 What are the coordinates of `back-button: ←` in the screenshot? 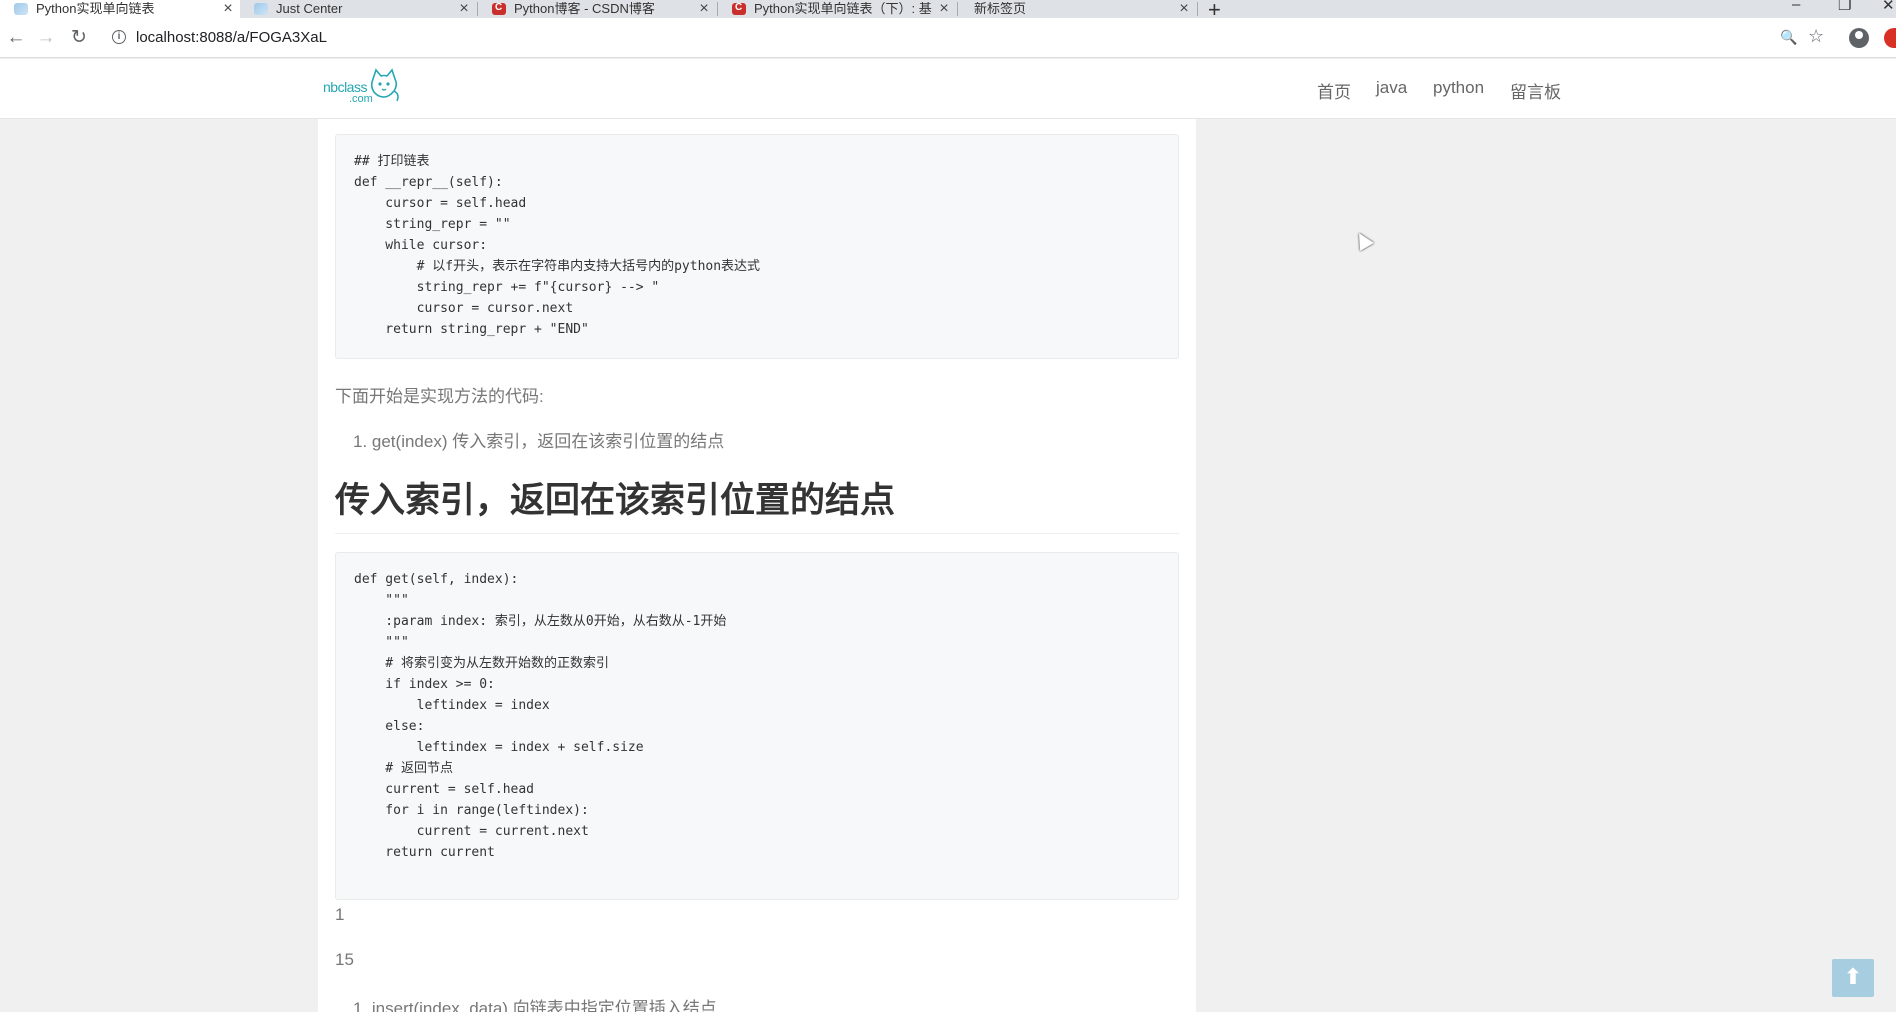 It's located at (16, 38).